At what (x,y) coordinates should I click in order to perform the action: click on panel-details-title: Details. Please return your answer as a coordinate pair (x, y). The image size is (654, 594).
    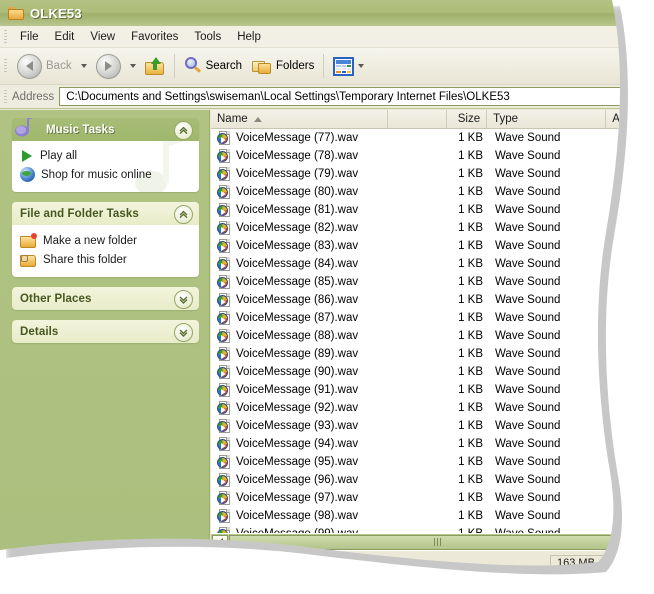
    Looking at the image, I should click on (39, 331).